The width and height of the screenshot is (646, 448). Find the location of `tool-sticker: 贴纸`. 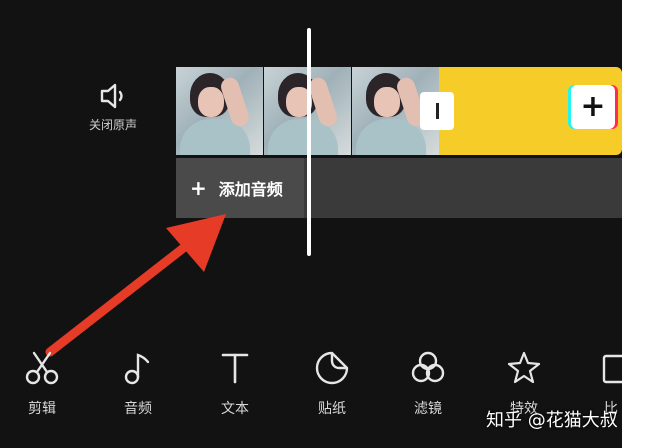

tool-sticker: 贴纸 is located at coordinates (332, 384).